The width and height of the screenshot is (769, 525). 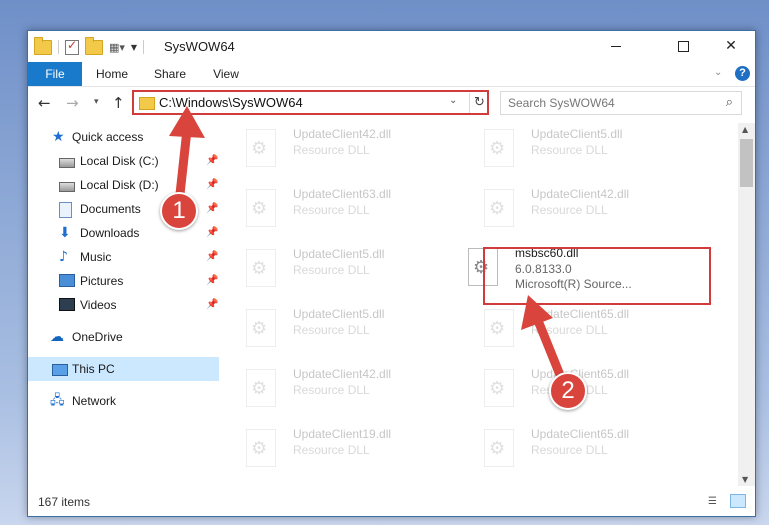 I want to click on callout-step-2: 2, so click(x=568, y=391).